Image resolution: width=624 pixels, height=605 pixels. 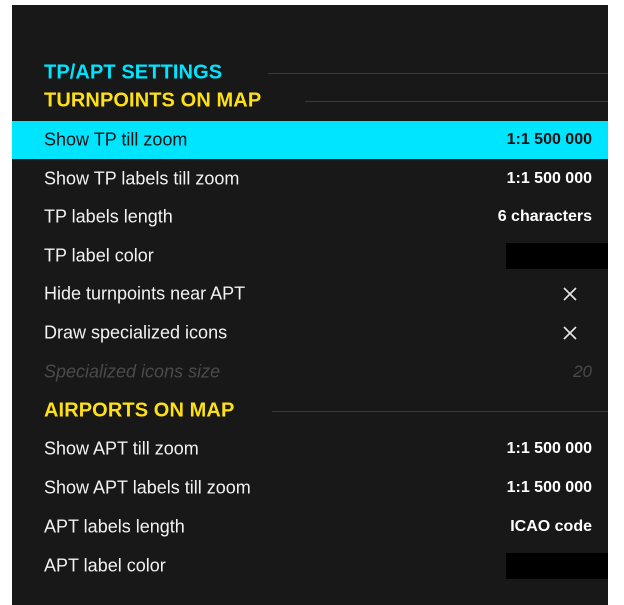 What do you see at coordinates (310, 333) in the screenshot?
I see `setting-draw-specialized-icons: Draw specialized icons` at bounding box center [310, 333].